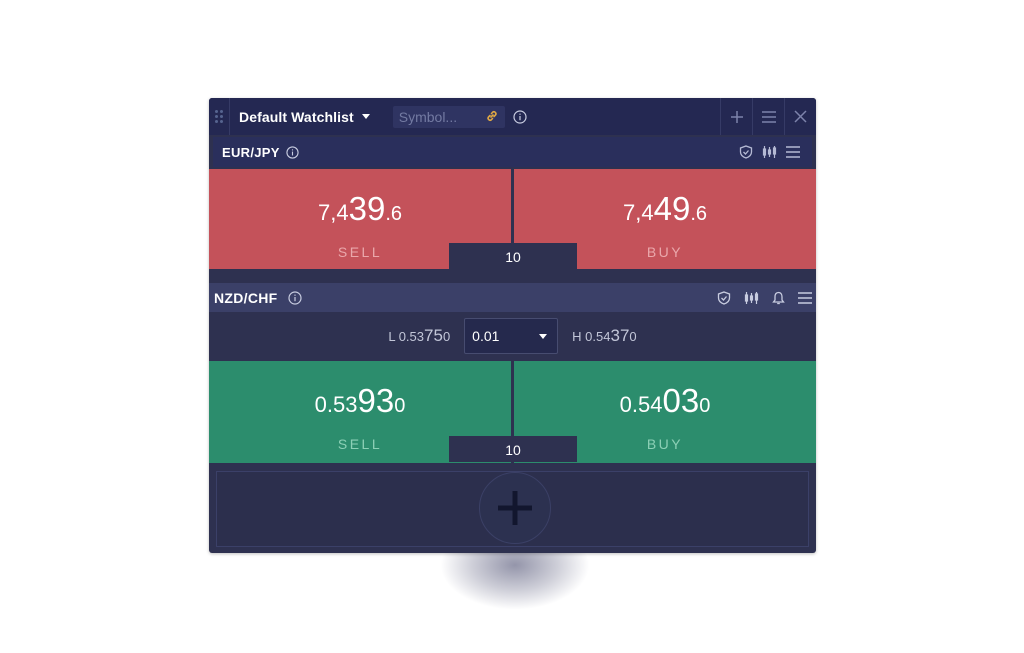  I want to click on sell-price: 0.53930, so click(360, 400).